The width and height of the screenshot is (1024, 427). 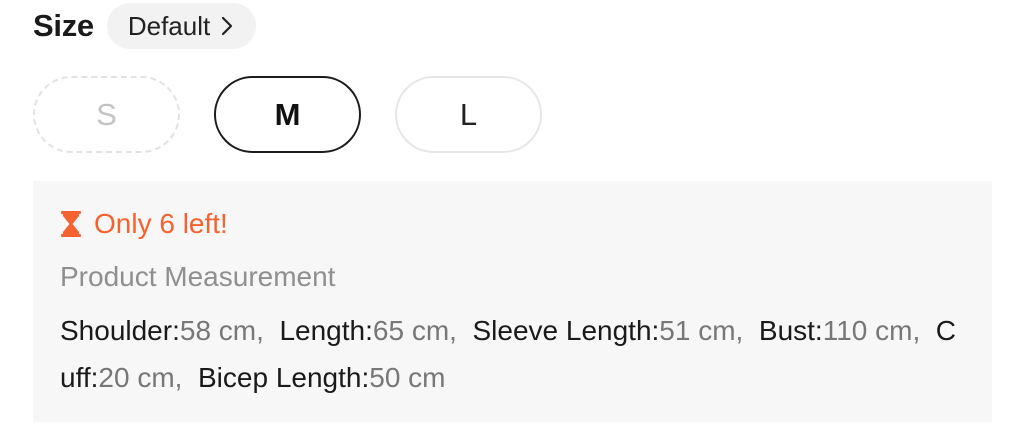 I want to click on measurement-label: Shoulder:, so click(x=120, y=330).